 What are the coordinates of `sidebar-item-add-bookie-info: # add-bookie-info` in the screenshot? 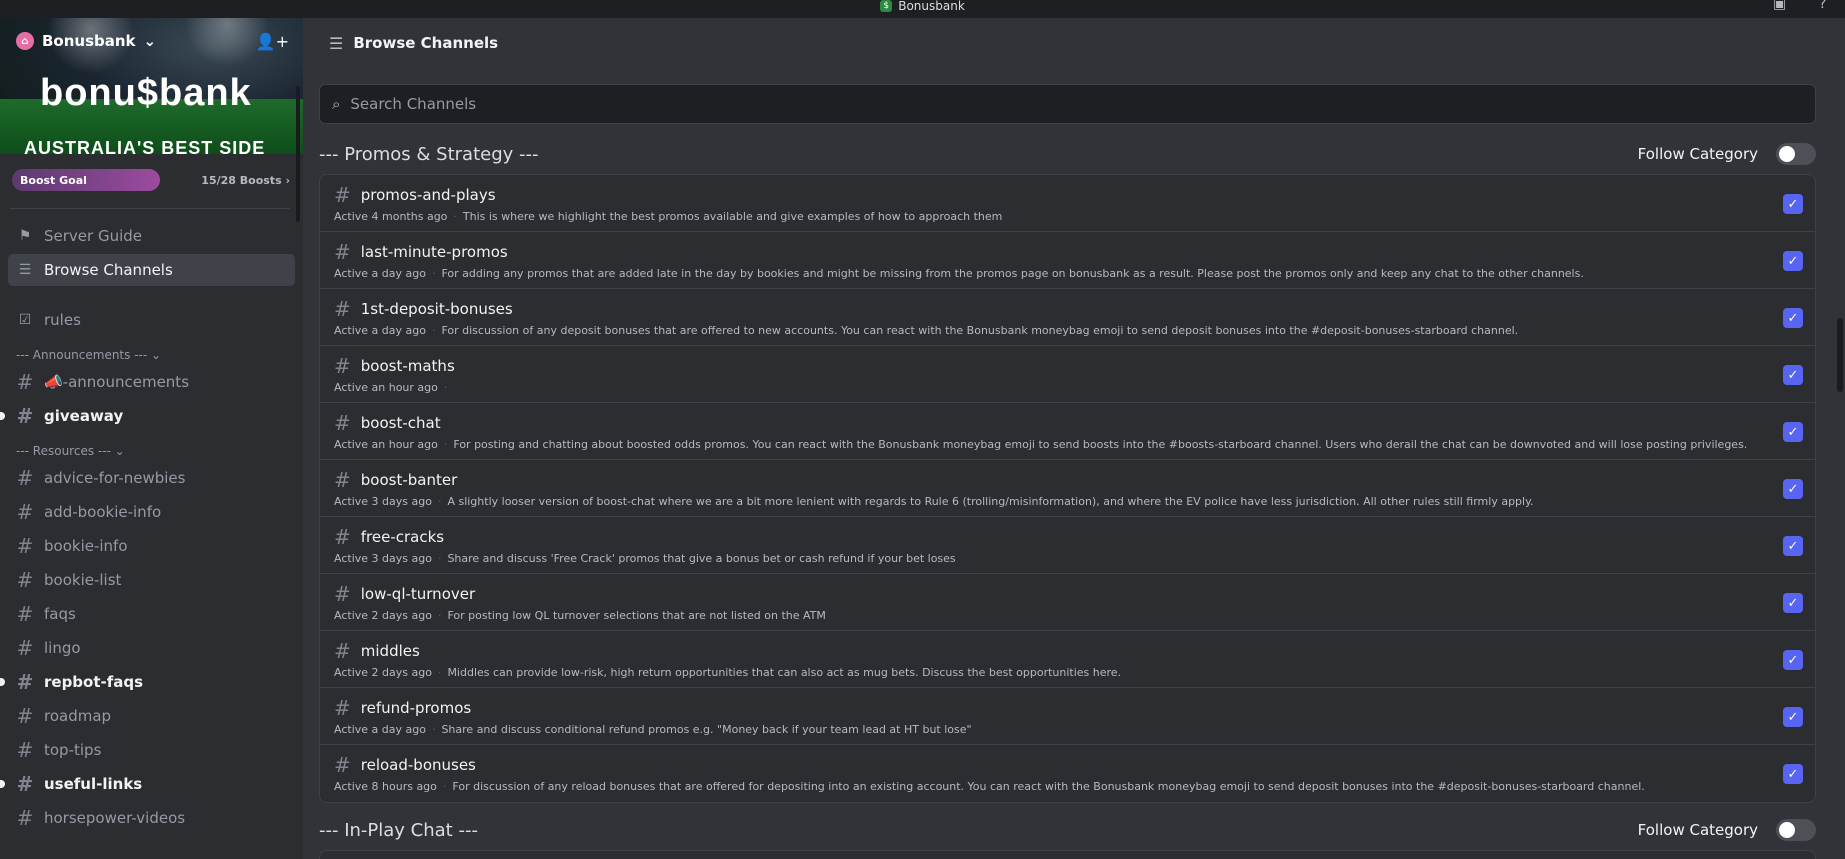 It's located at (151, 512).